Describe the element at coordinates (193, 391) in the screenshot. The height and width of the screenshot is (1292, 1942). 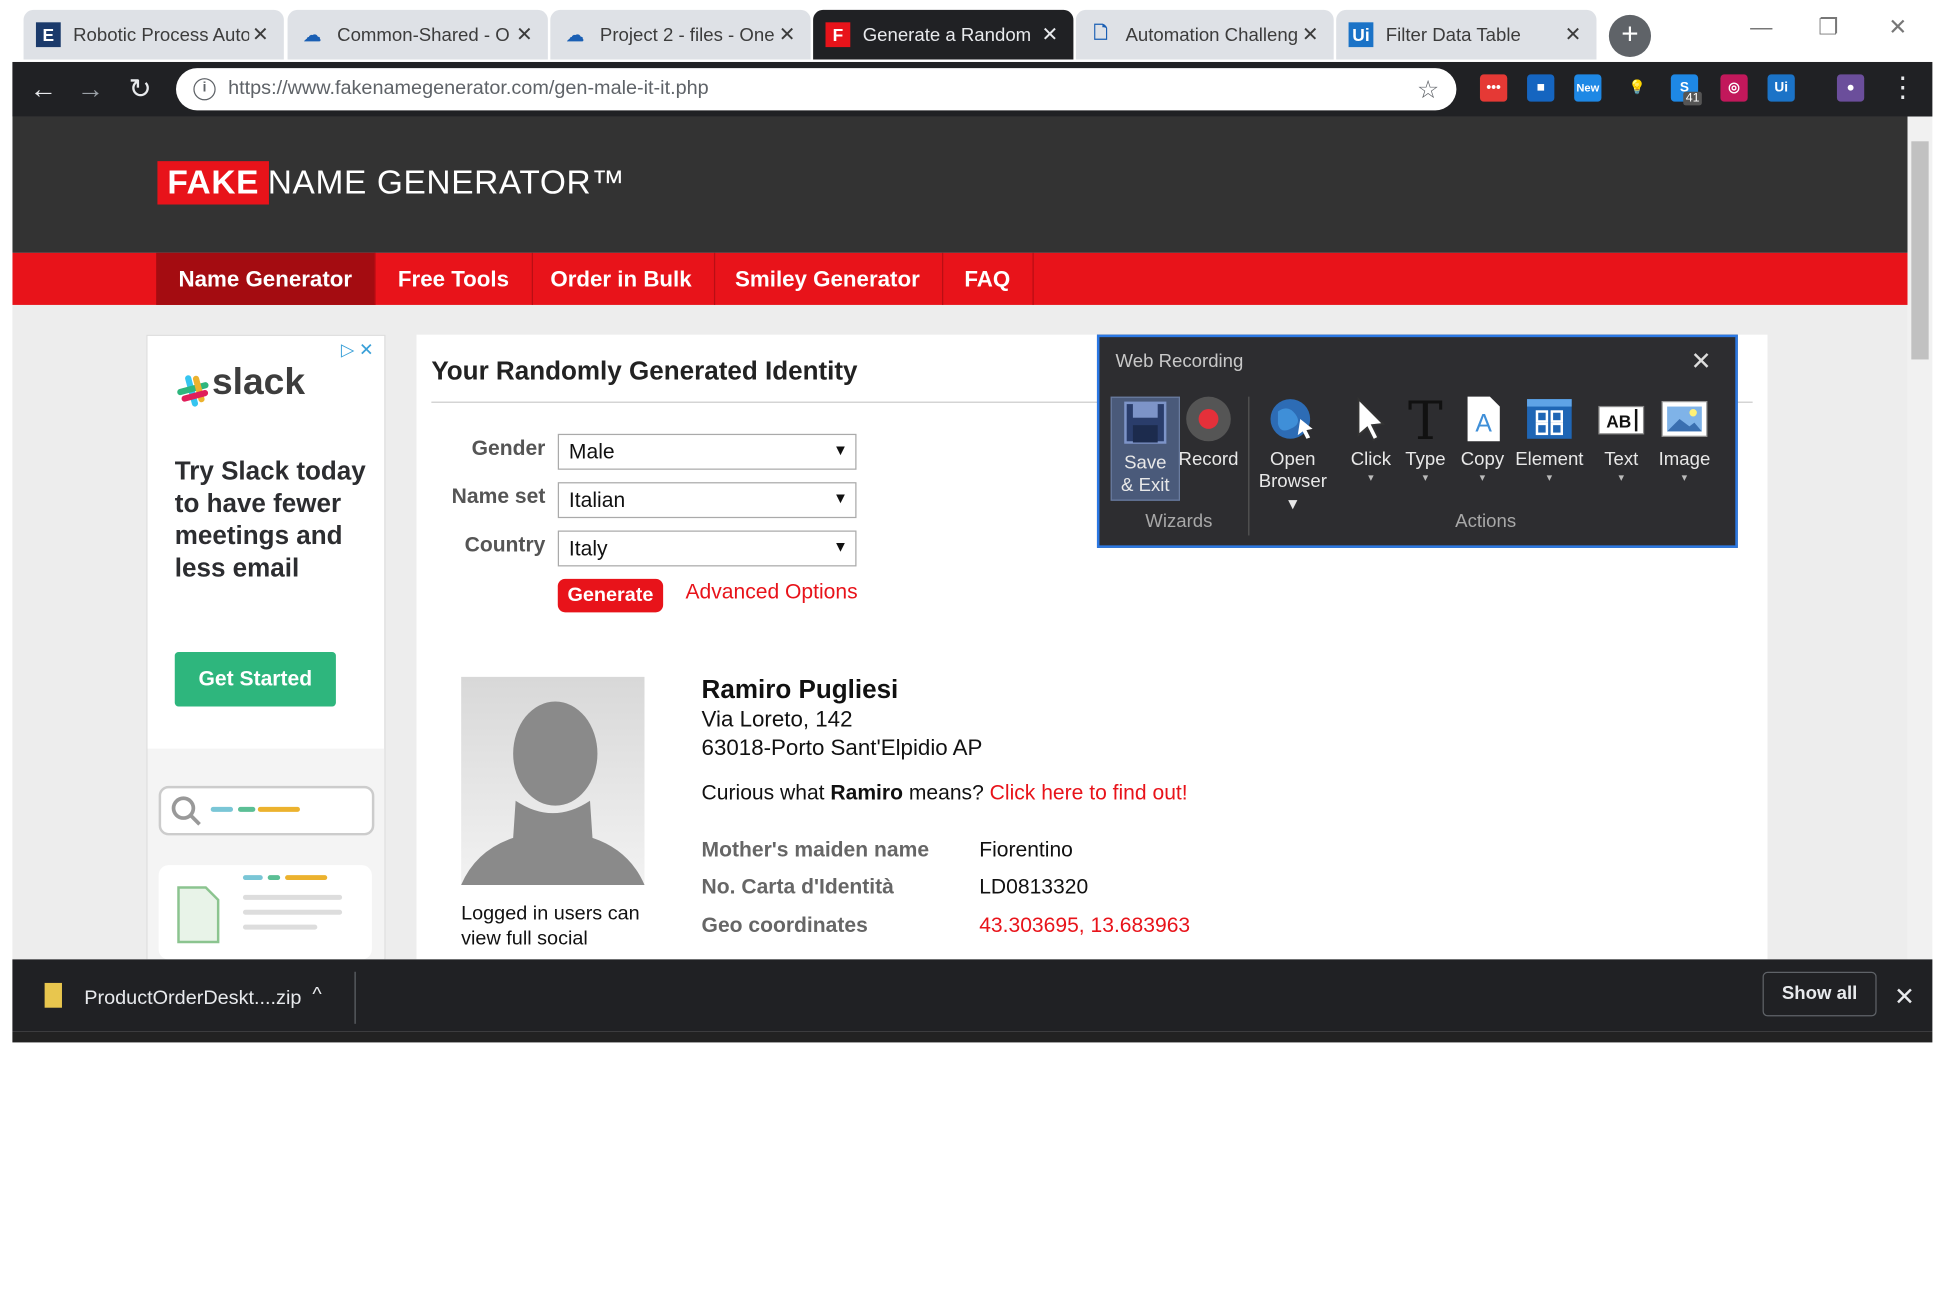
I see `slack-logo-icon` at that location.